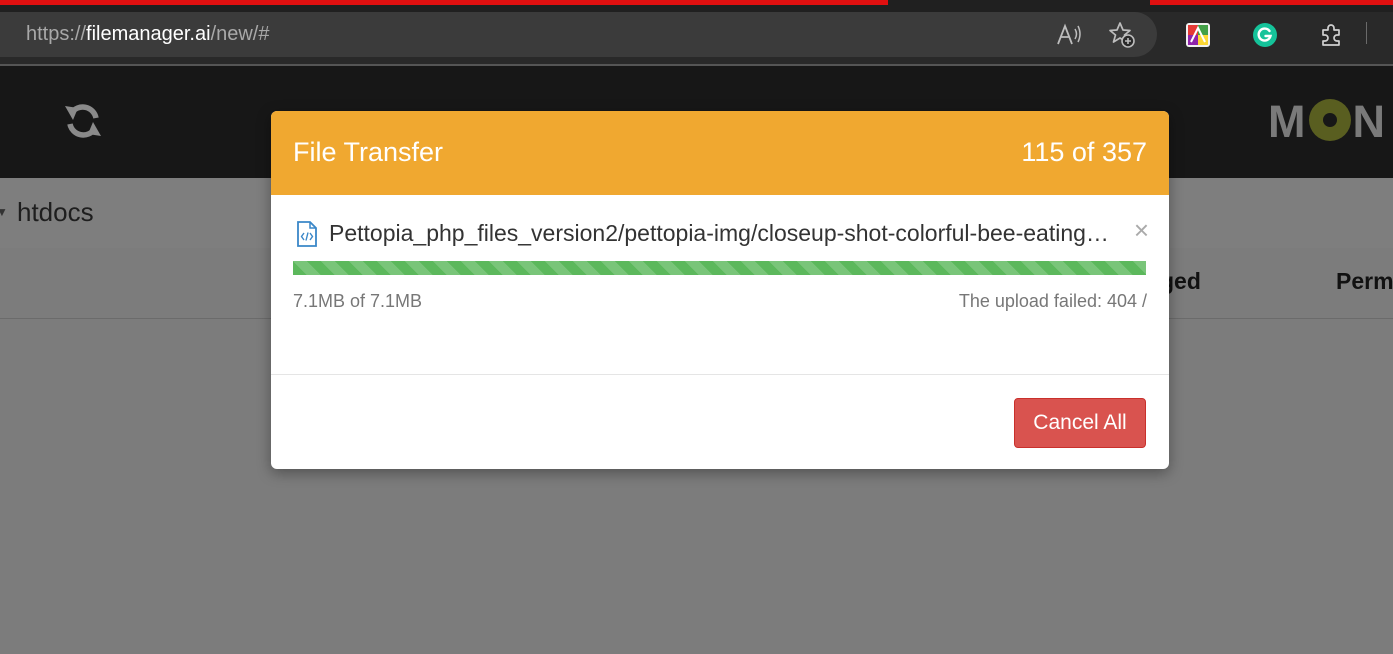 This screenshot has height=654, width=1393. I want to click on caret-down-icon: ▼, so click(4, 212).